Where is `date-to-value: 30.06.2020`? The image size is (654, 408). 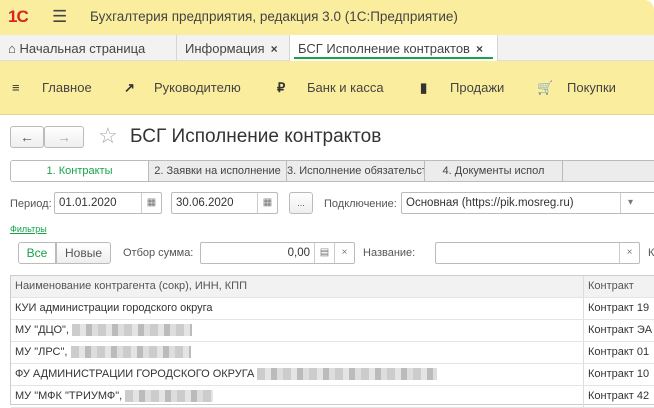
date-to-value: 30.06.2020 is located at coordinates (205, 203).